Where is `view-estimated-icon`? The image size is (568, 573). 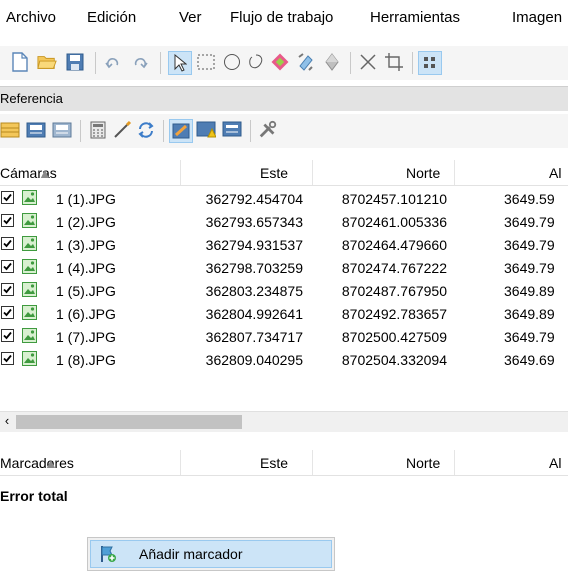 view-estimated-icon is located at coordinates (232, 130).